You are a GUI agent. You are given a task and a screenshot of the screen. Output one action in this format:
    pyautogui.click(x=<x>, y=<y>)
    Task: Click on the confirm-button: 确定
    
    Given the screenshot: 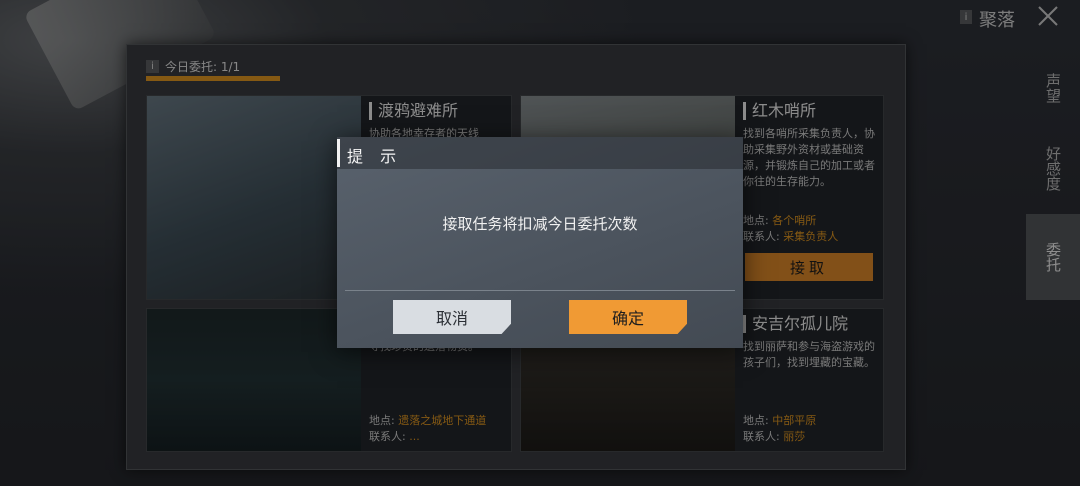 What is the action you would take?
    pyautogui.click(x=628, y=317)
    